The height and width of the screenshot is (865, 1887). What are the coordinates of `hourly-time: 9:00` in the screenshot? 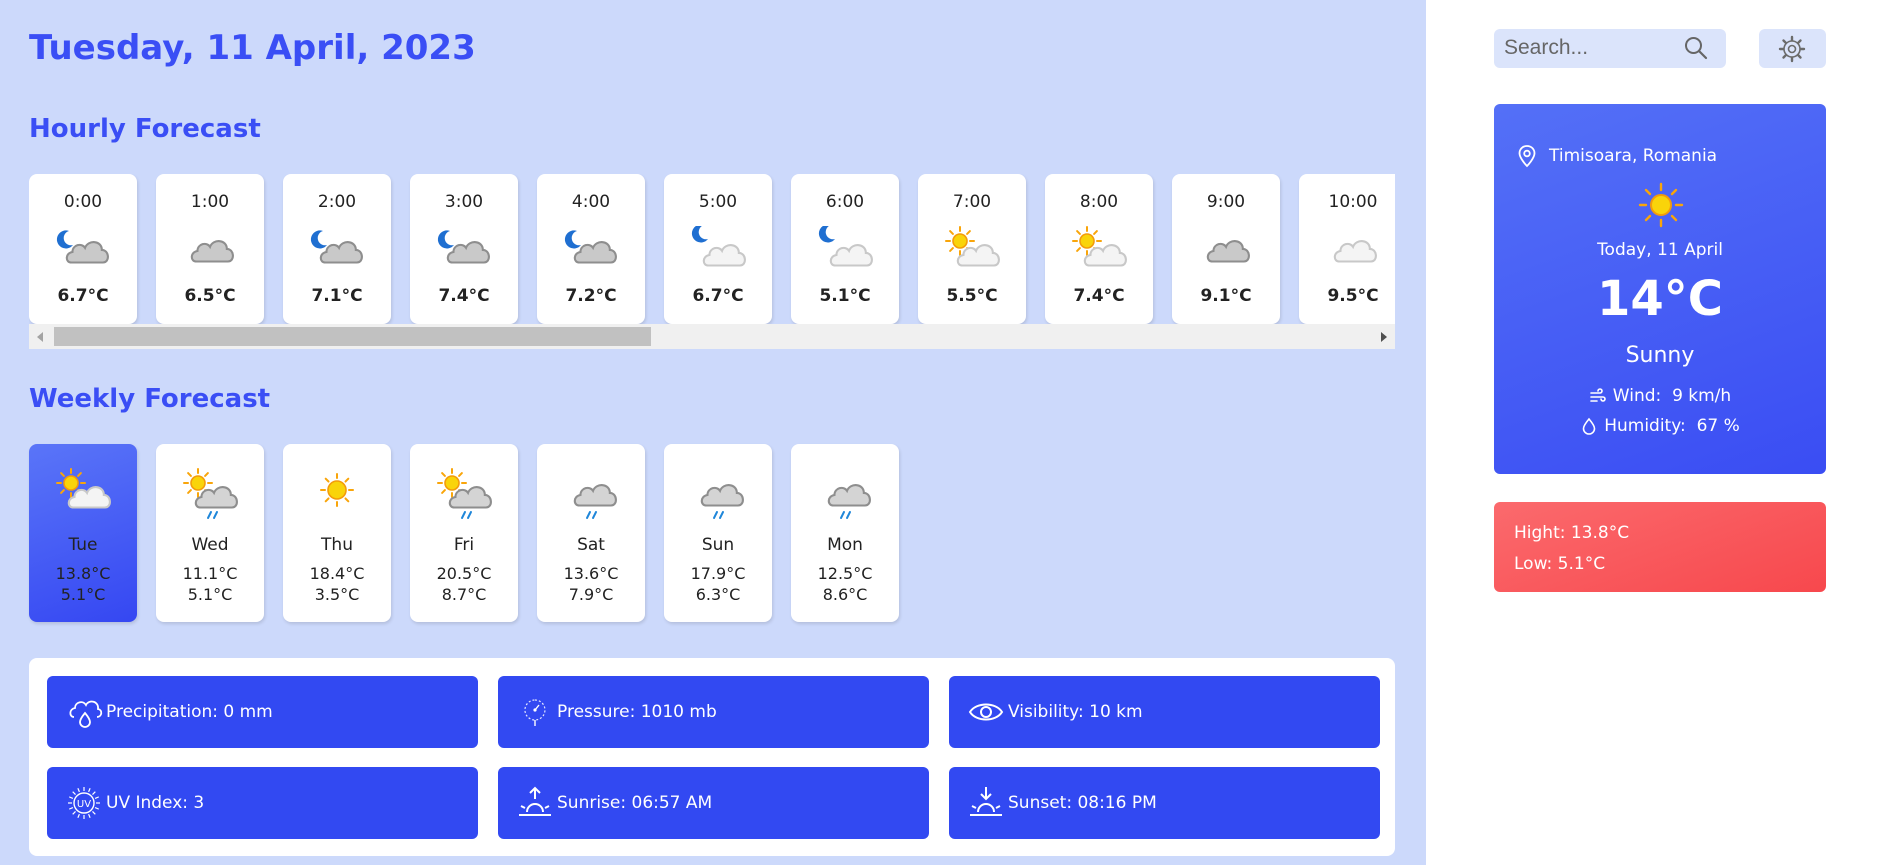 It's located at (1226, 202).